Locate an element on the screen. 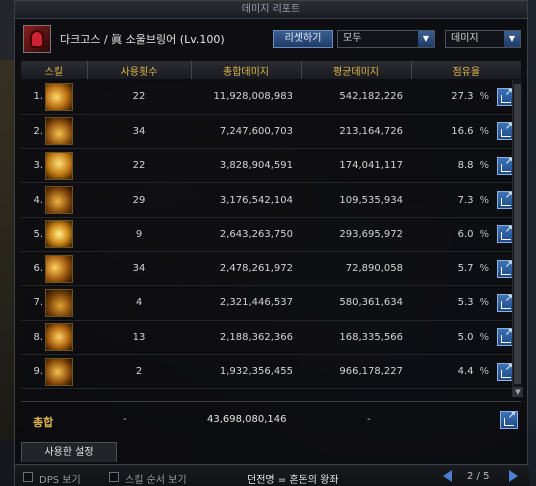 This screenshot has height=486, width=536. row-rank: 1. is located at coordinates (33, 97).